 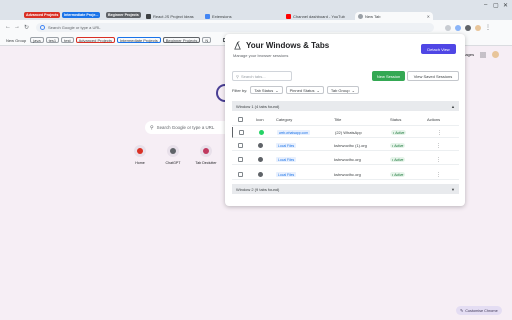 What do you see at coordinates (345, 189) in the screenshot?
I see `window-2-header: Window 2 (9 tabs found) ▼` at bounding box center [345, 189].